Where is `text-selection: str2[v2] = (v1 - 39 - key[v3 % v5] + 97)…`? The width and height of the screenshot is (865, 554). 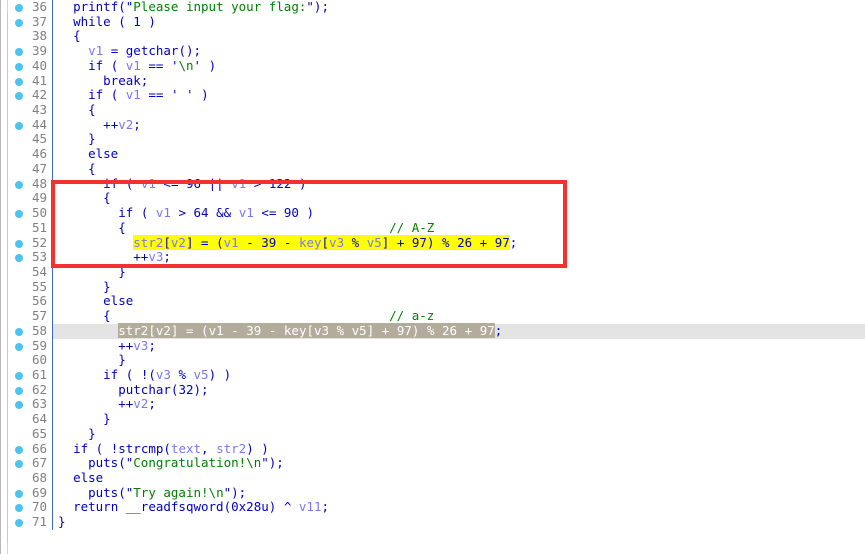 text-selection: str2[v2] = (v1 - 39 - key[v3 % v5] + 97)… is located at coordinates (306, 330).